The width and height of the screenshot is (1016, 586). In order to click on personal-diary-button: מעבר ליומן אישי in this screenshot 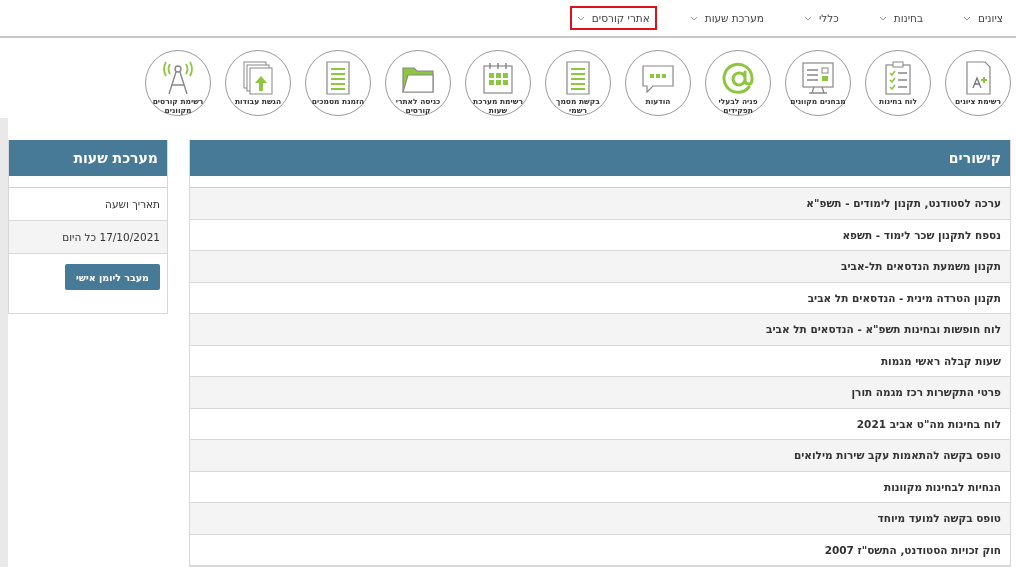, I will do `click(112, 277)`.